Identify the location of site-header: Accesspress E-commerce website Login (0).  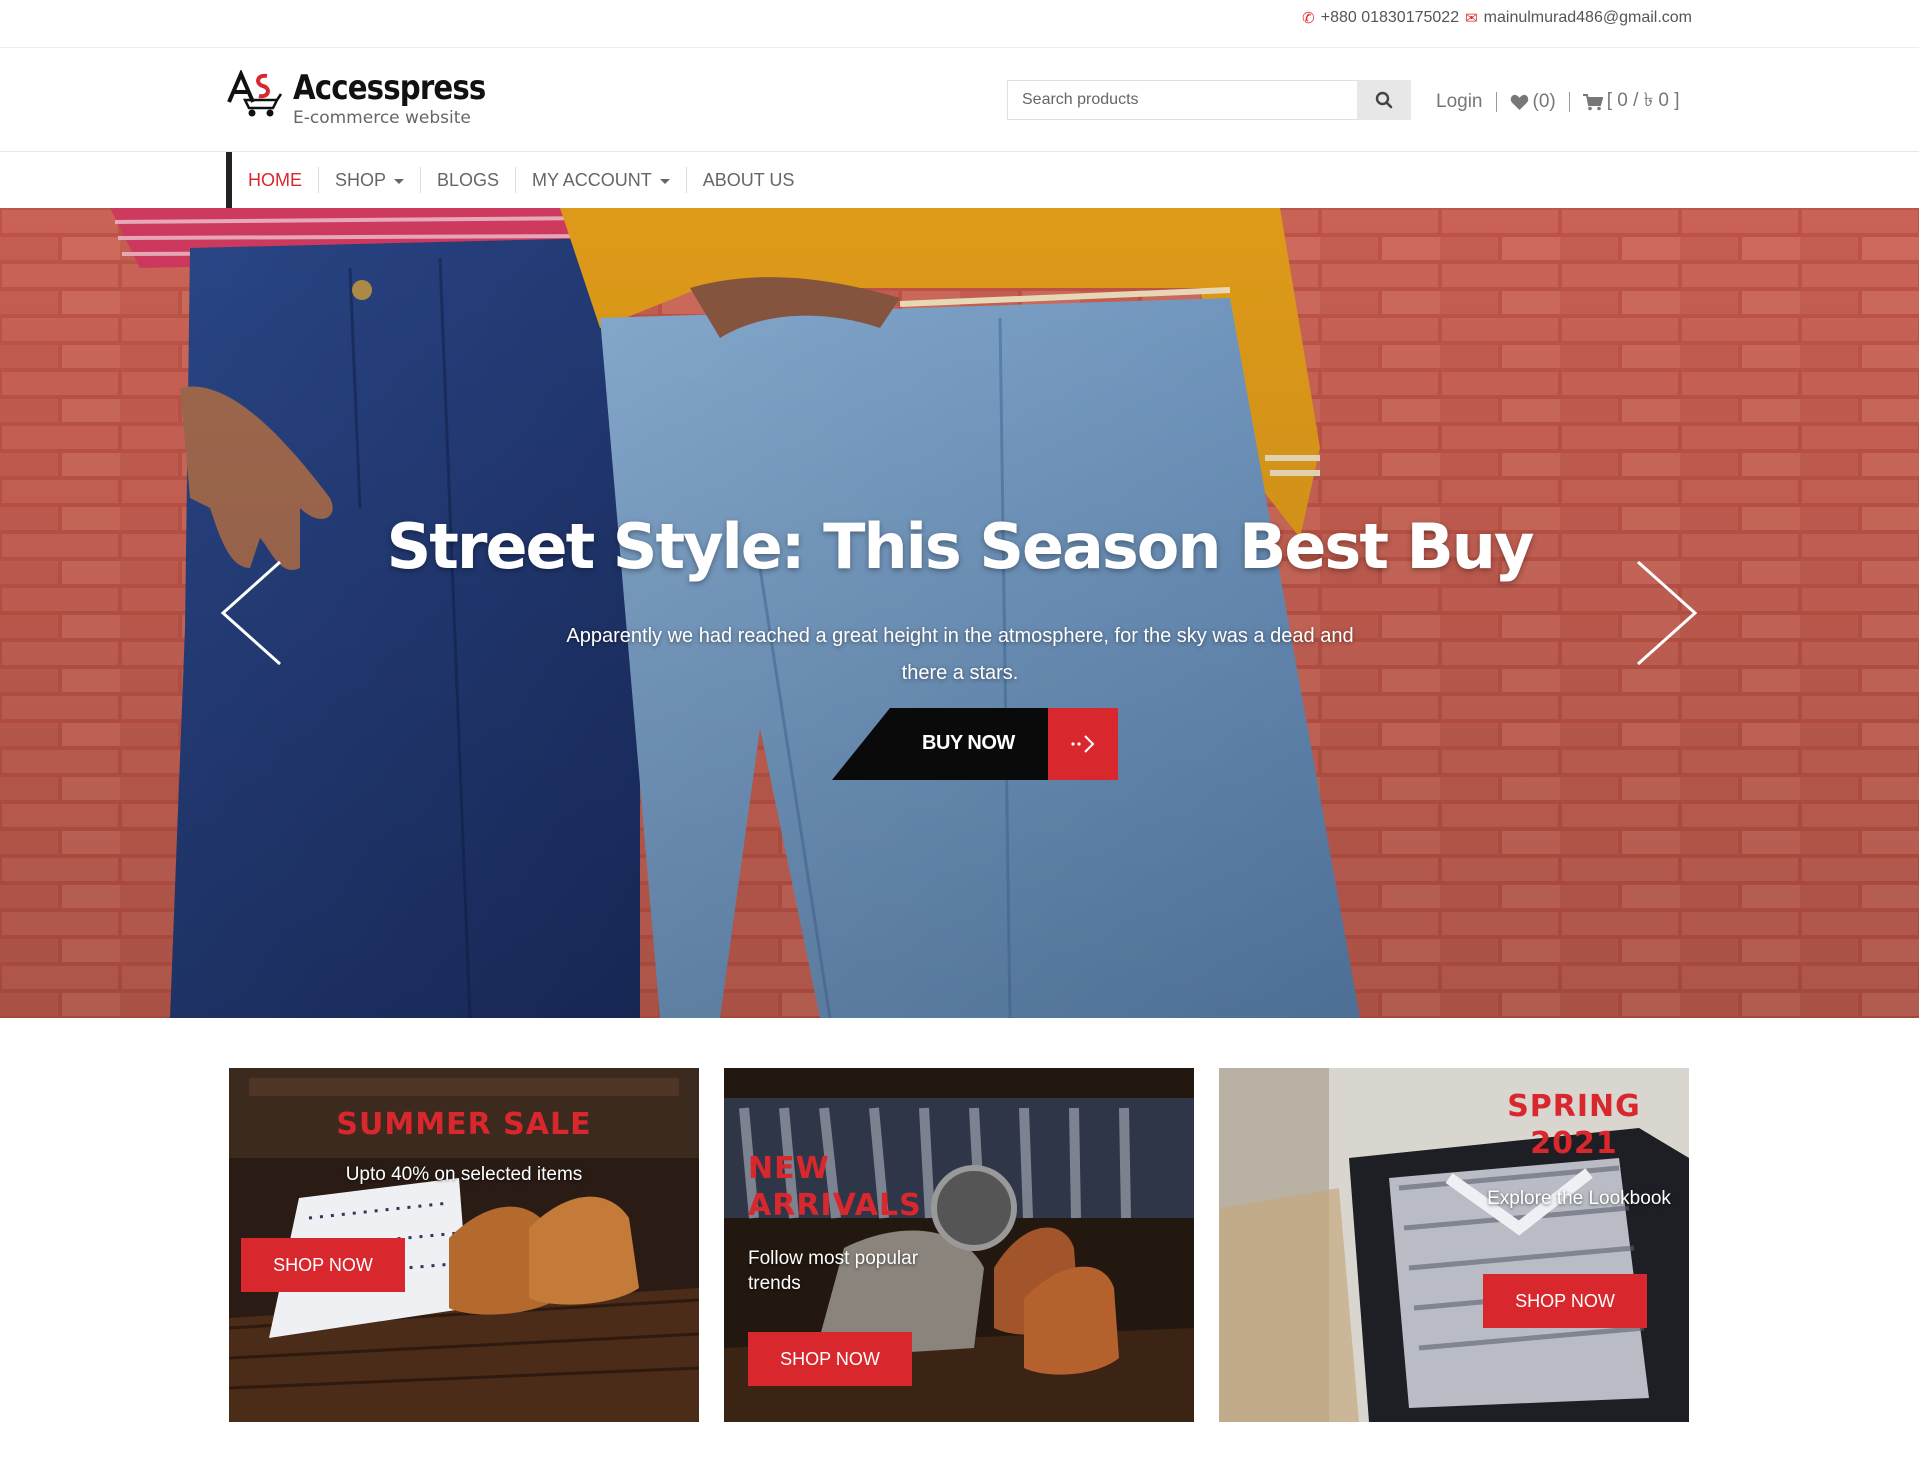
(959, 100).